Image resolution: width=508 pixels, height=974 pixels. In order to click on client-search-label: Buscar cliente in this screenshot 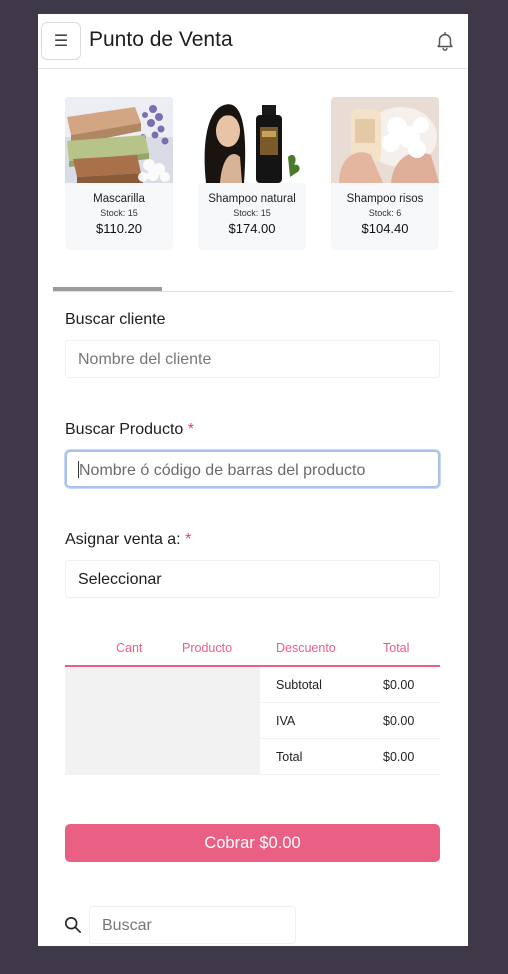, I will do `click(115, 320)`.